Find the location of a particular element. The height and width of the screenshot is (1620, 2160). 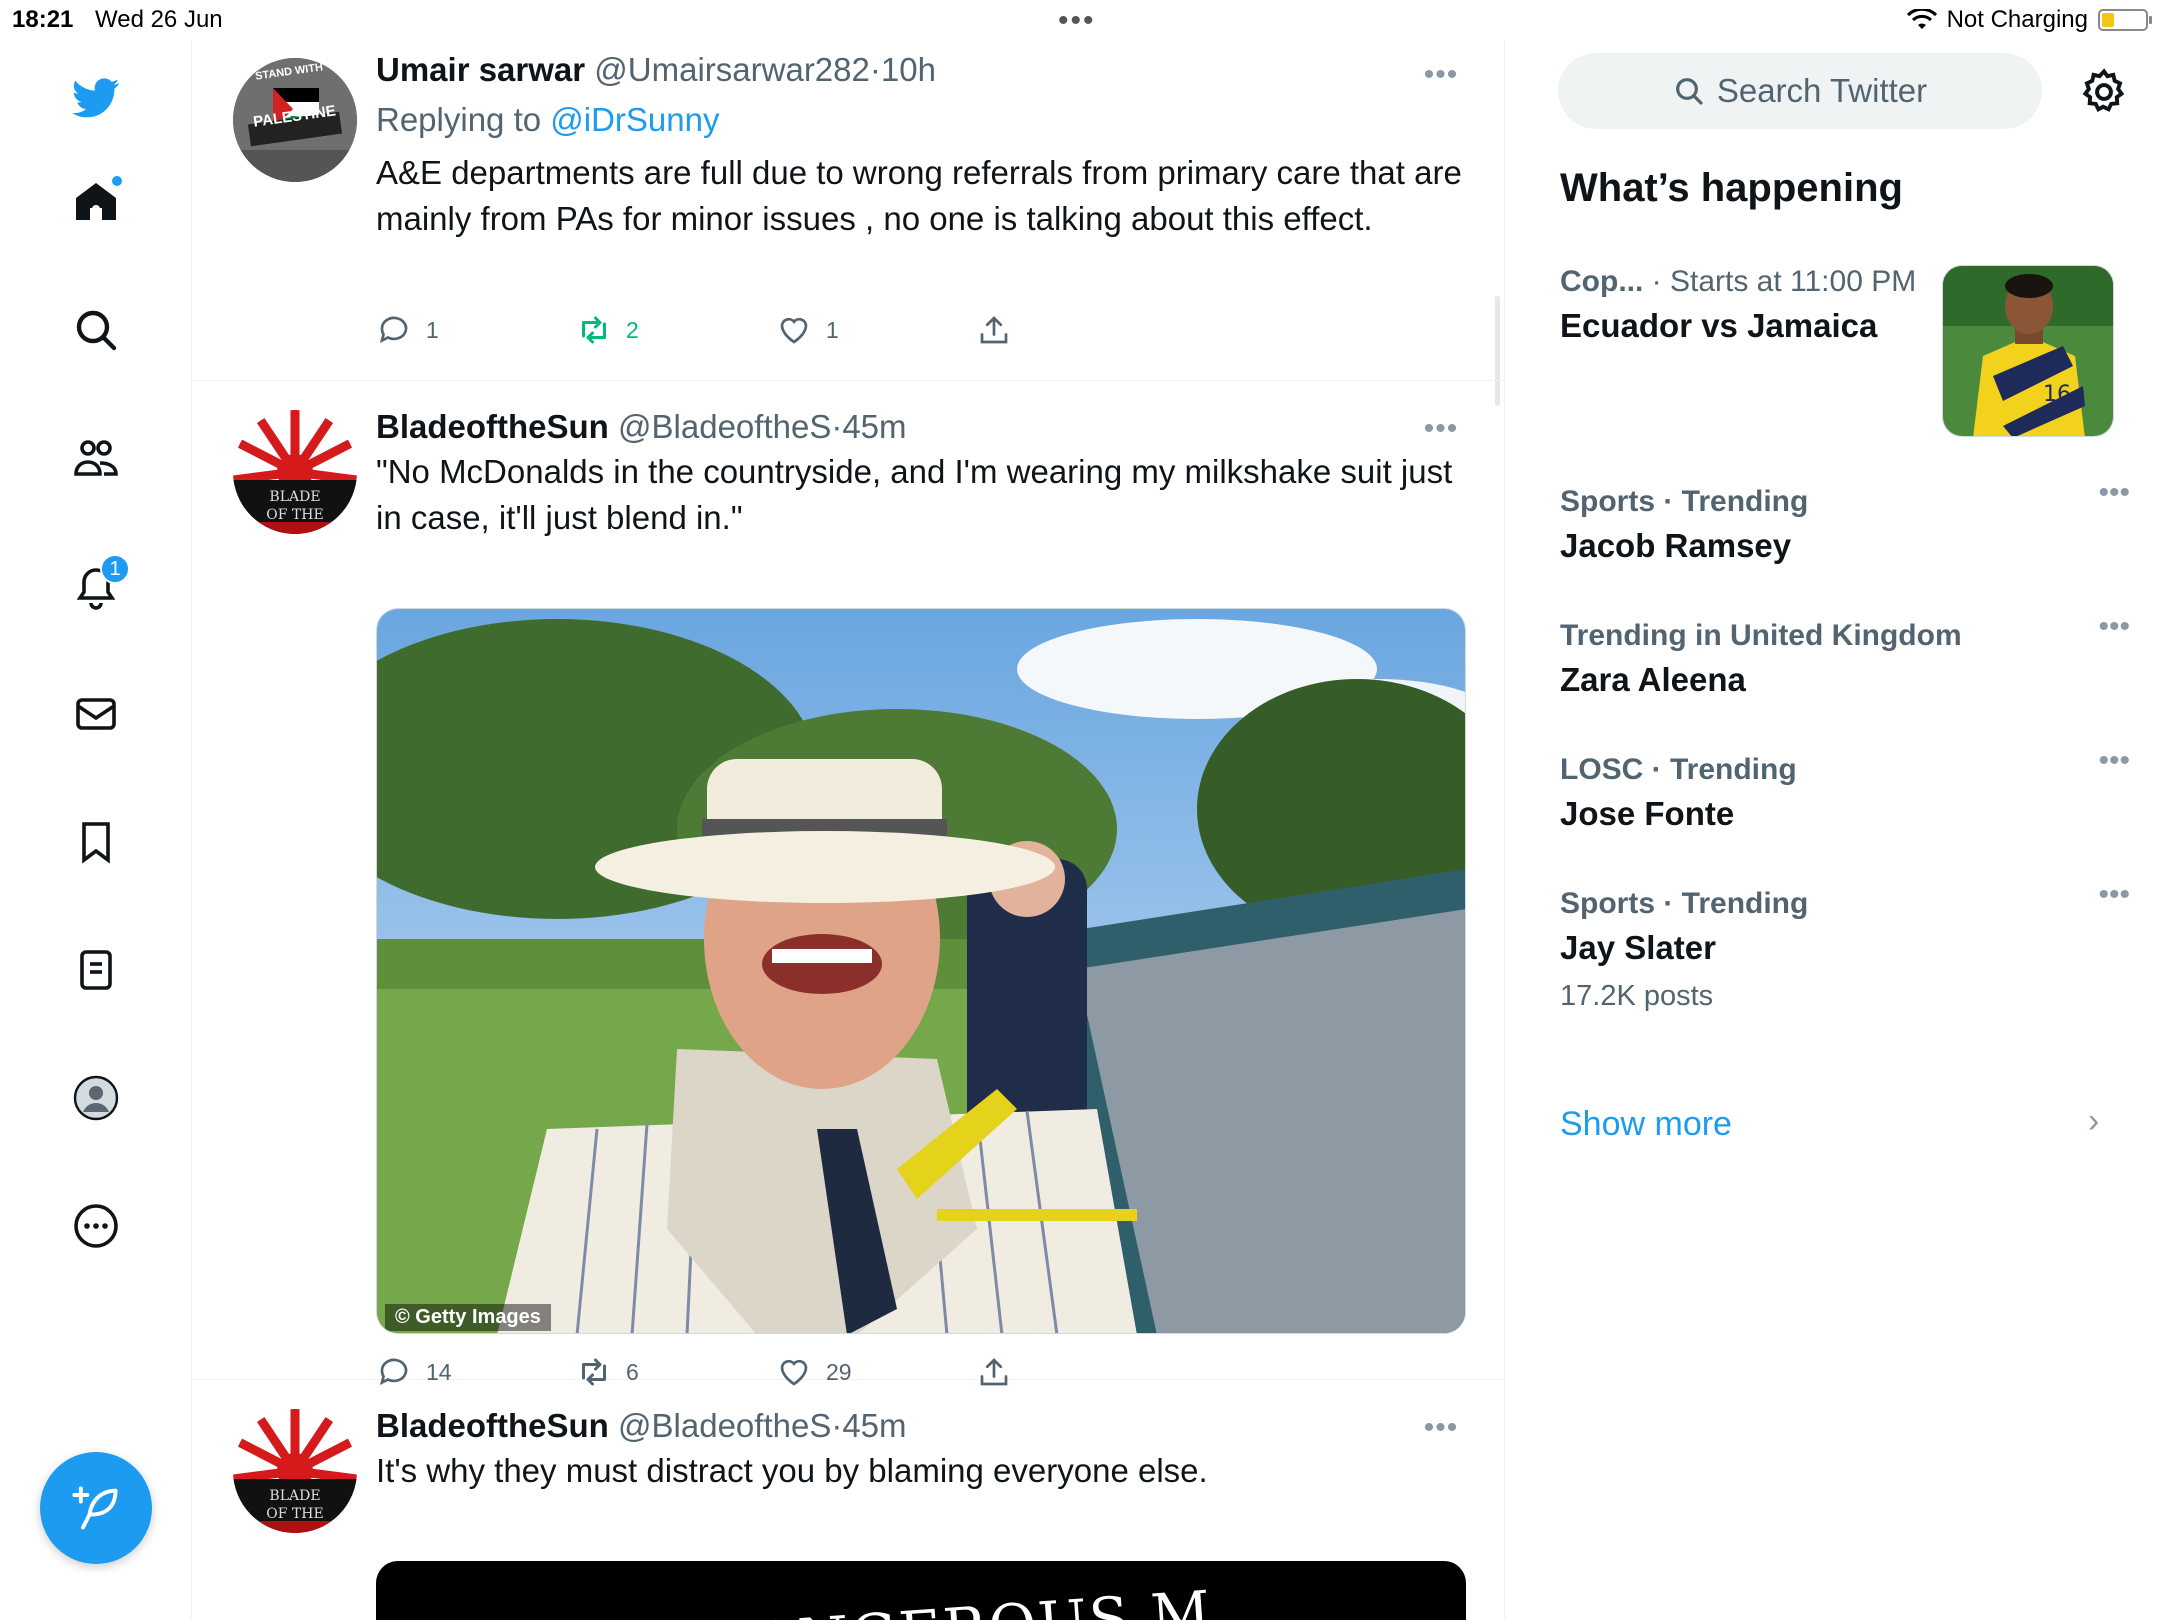

notifications-badge: 1 is located at coordinates (115, 569).